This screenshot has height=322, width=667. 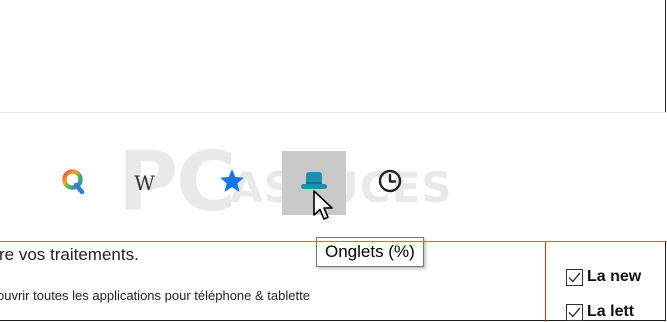 What do you see at coordinates (69, 254) in the screenshot?
I see `content-text-line: re vos traitements.` at bounding box center [69, 254].